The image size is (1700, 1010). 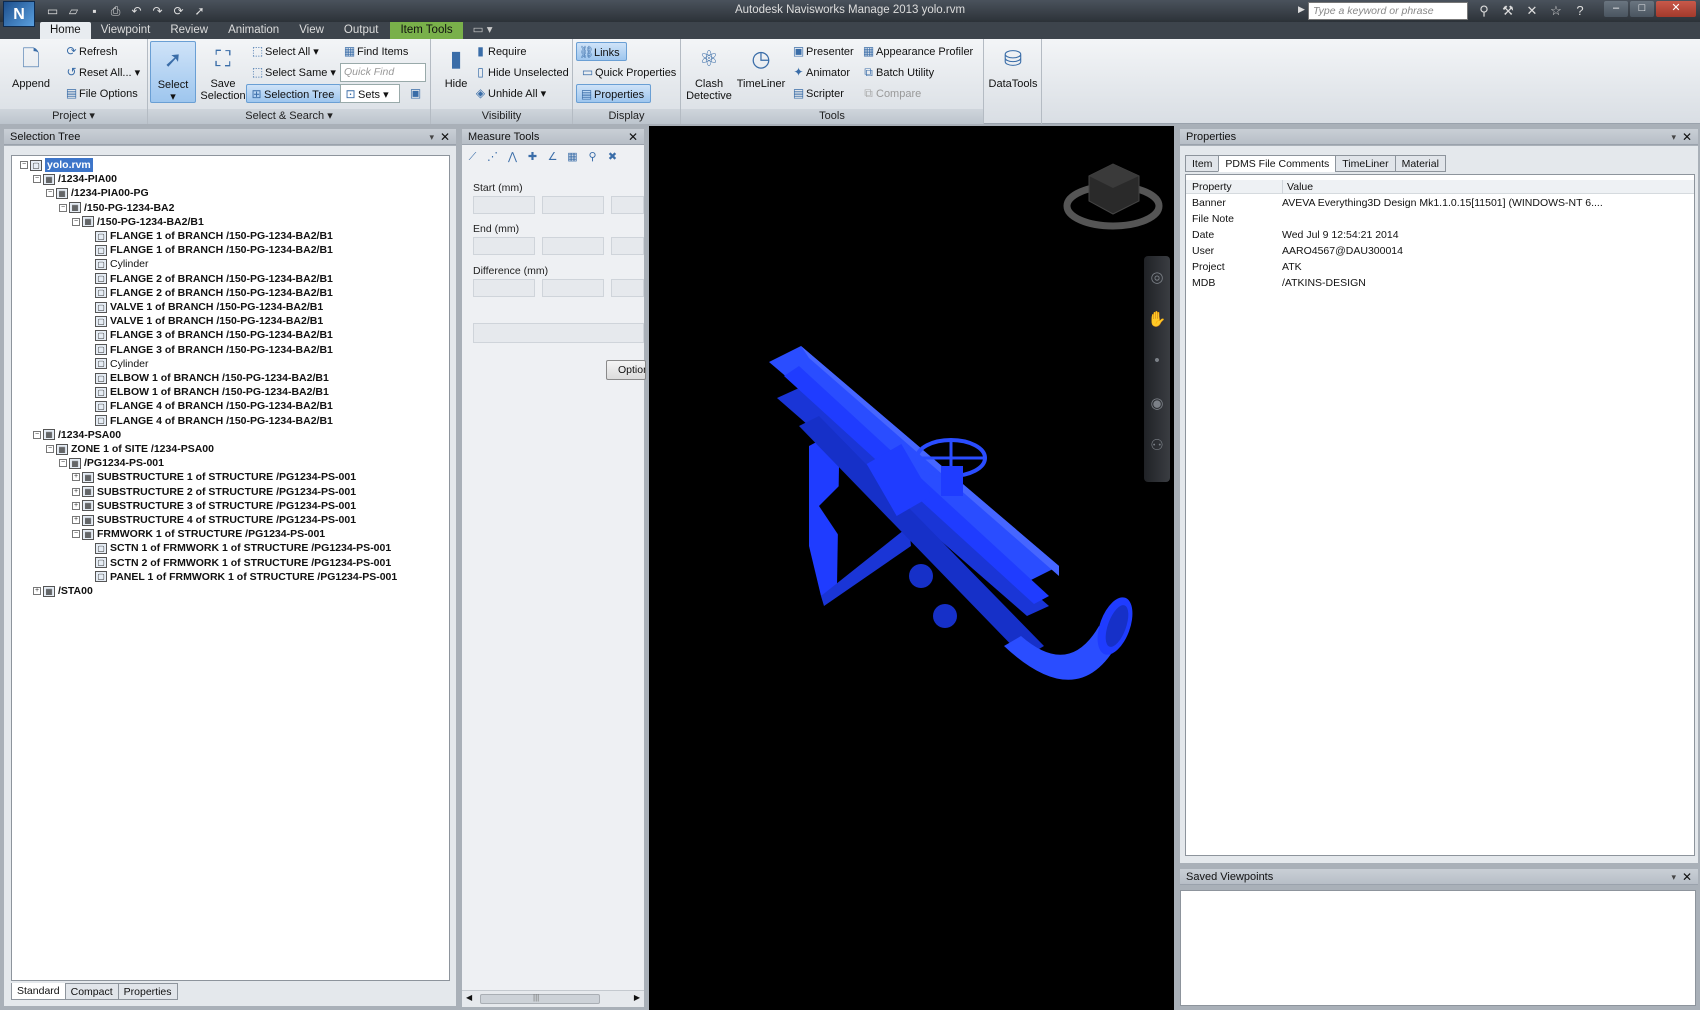 What do you see at coordinates (1388, 11) in the screenshot?
I see `help-search-input: Type a keyword or phrase` at bounding box center [1388, 11].